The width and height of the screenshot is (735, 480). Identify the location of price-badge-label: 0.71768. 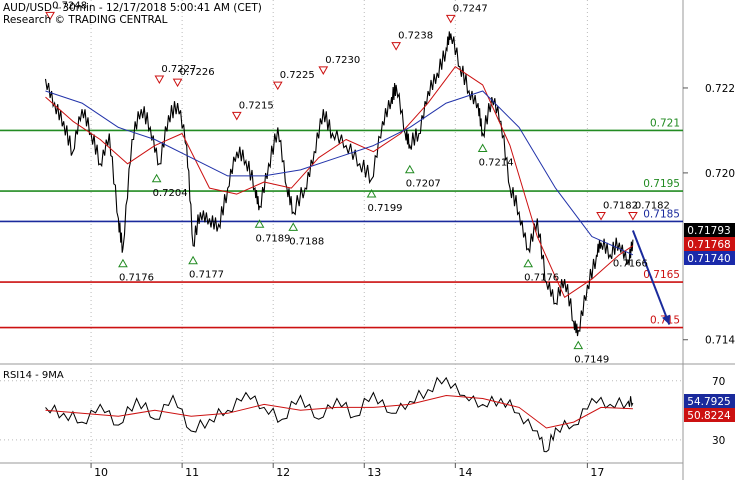
(708, 245).